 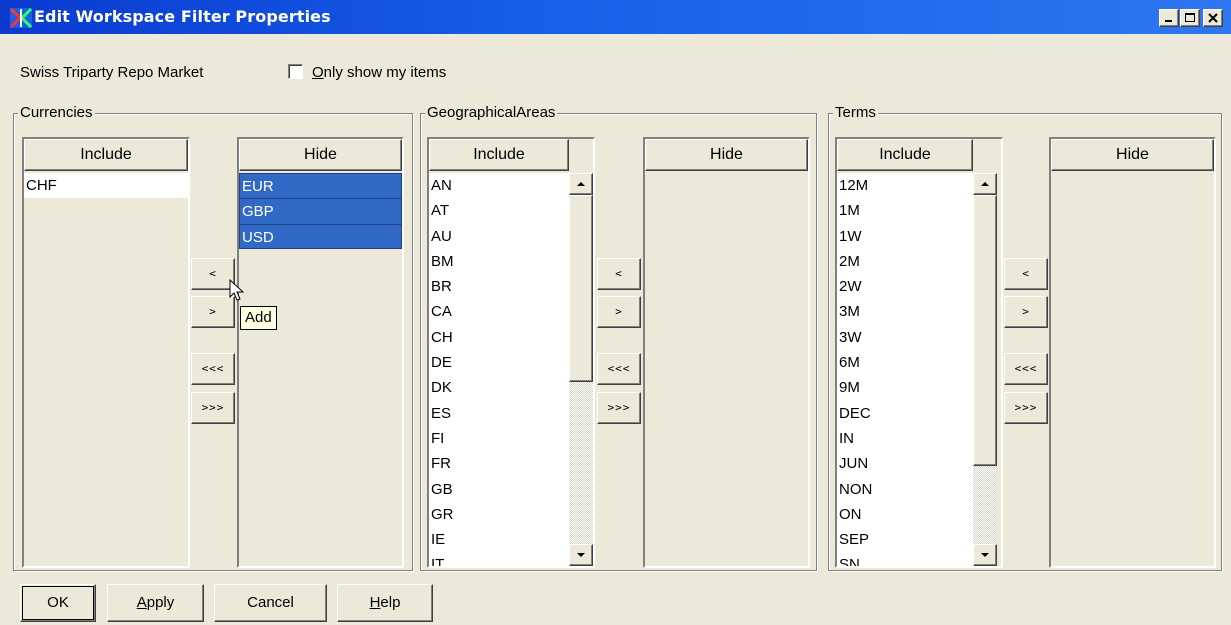 I want to click on list-item: 2M, so click(x=905, y=261).